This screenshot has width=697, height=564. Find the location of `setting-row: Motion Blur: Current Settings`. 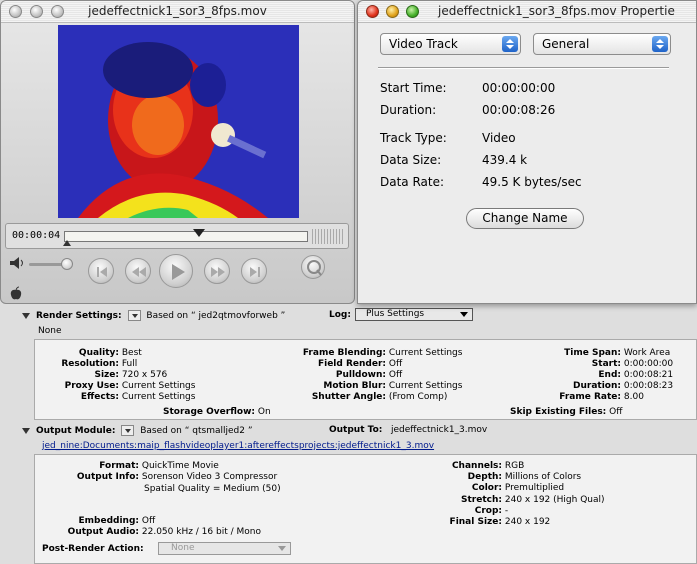

setting-row: Motion Blur: Current Settings is located at coordinates (393, 386).